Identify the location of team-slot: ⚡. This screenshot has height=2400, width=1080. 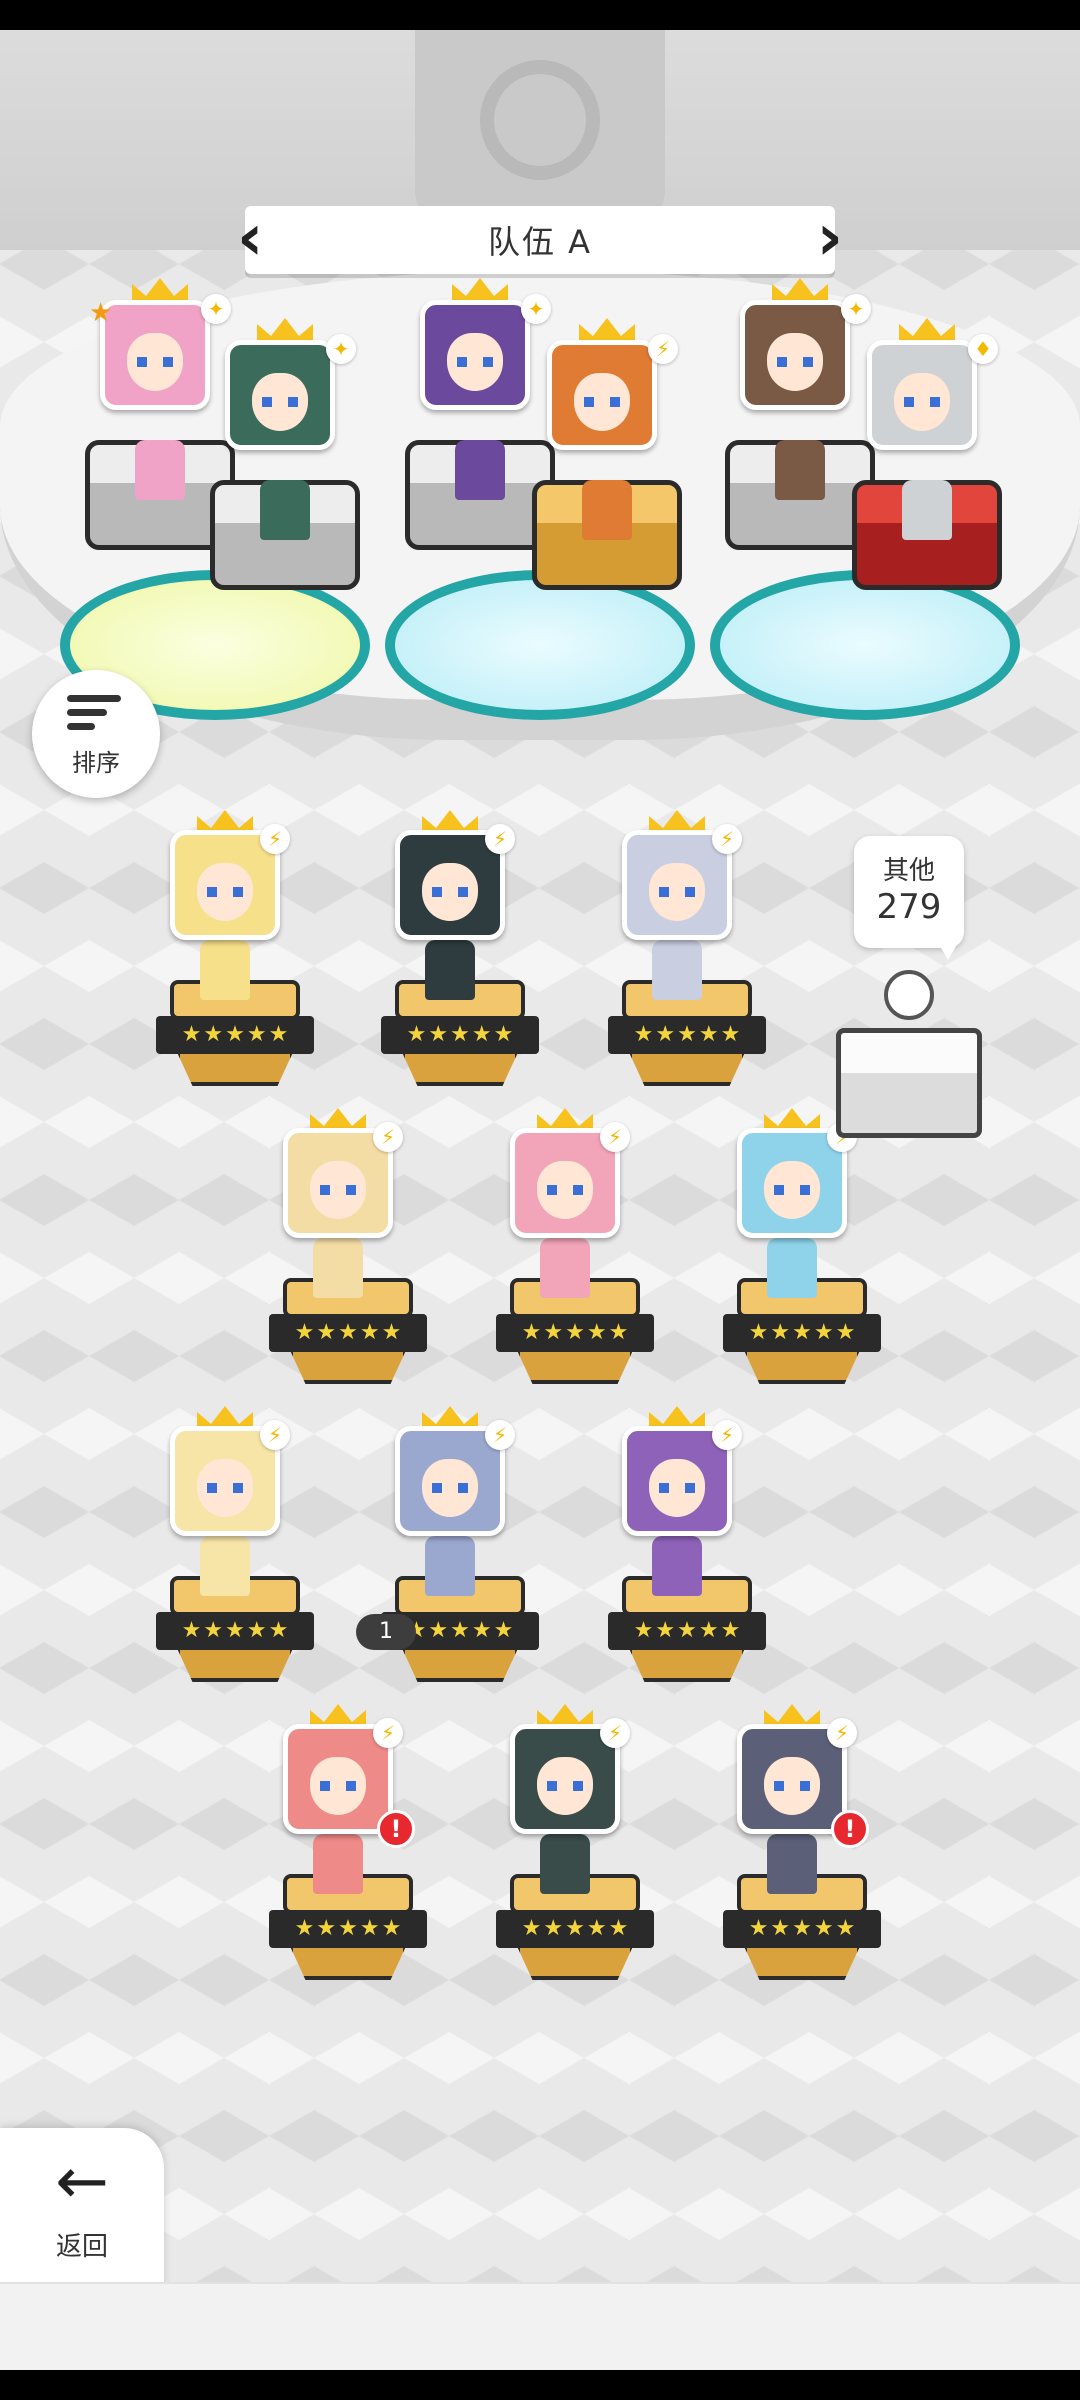
(607, 454).